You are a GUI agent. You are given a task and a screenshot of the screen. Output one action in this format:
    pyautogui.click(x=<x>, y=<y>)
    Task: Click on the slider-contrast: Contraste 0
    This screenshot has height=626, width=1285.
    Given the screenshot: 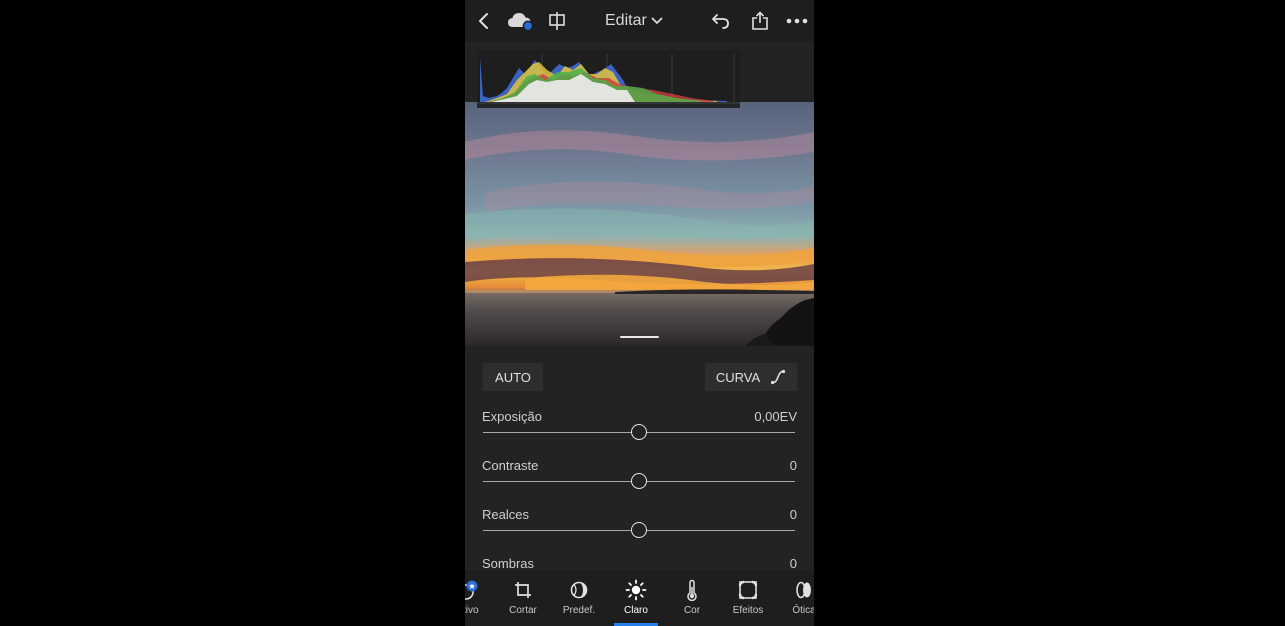 What is the action you would take?
    pyautogui.click(x=639, y=480)
    